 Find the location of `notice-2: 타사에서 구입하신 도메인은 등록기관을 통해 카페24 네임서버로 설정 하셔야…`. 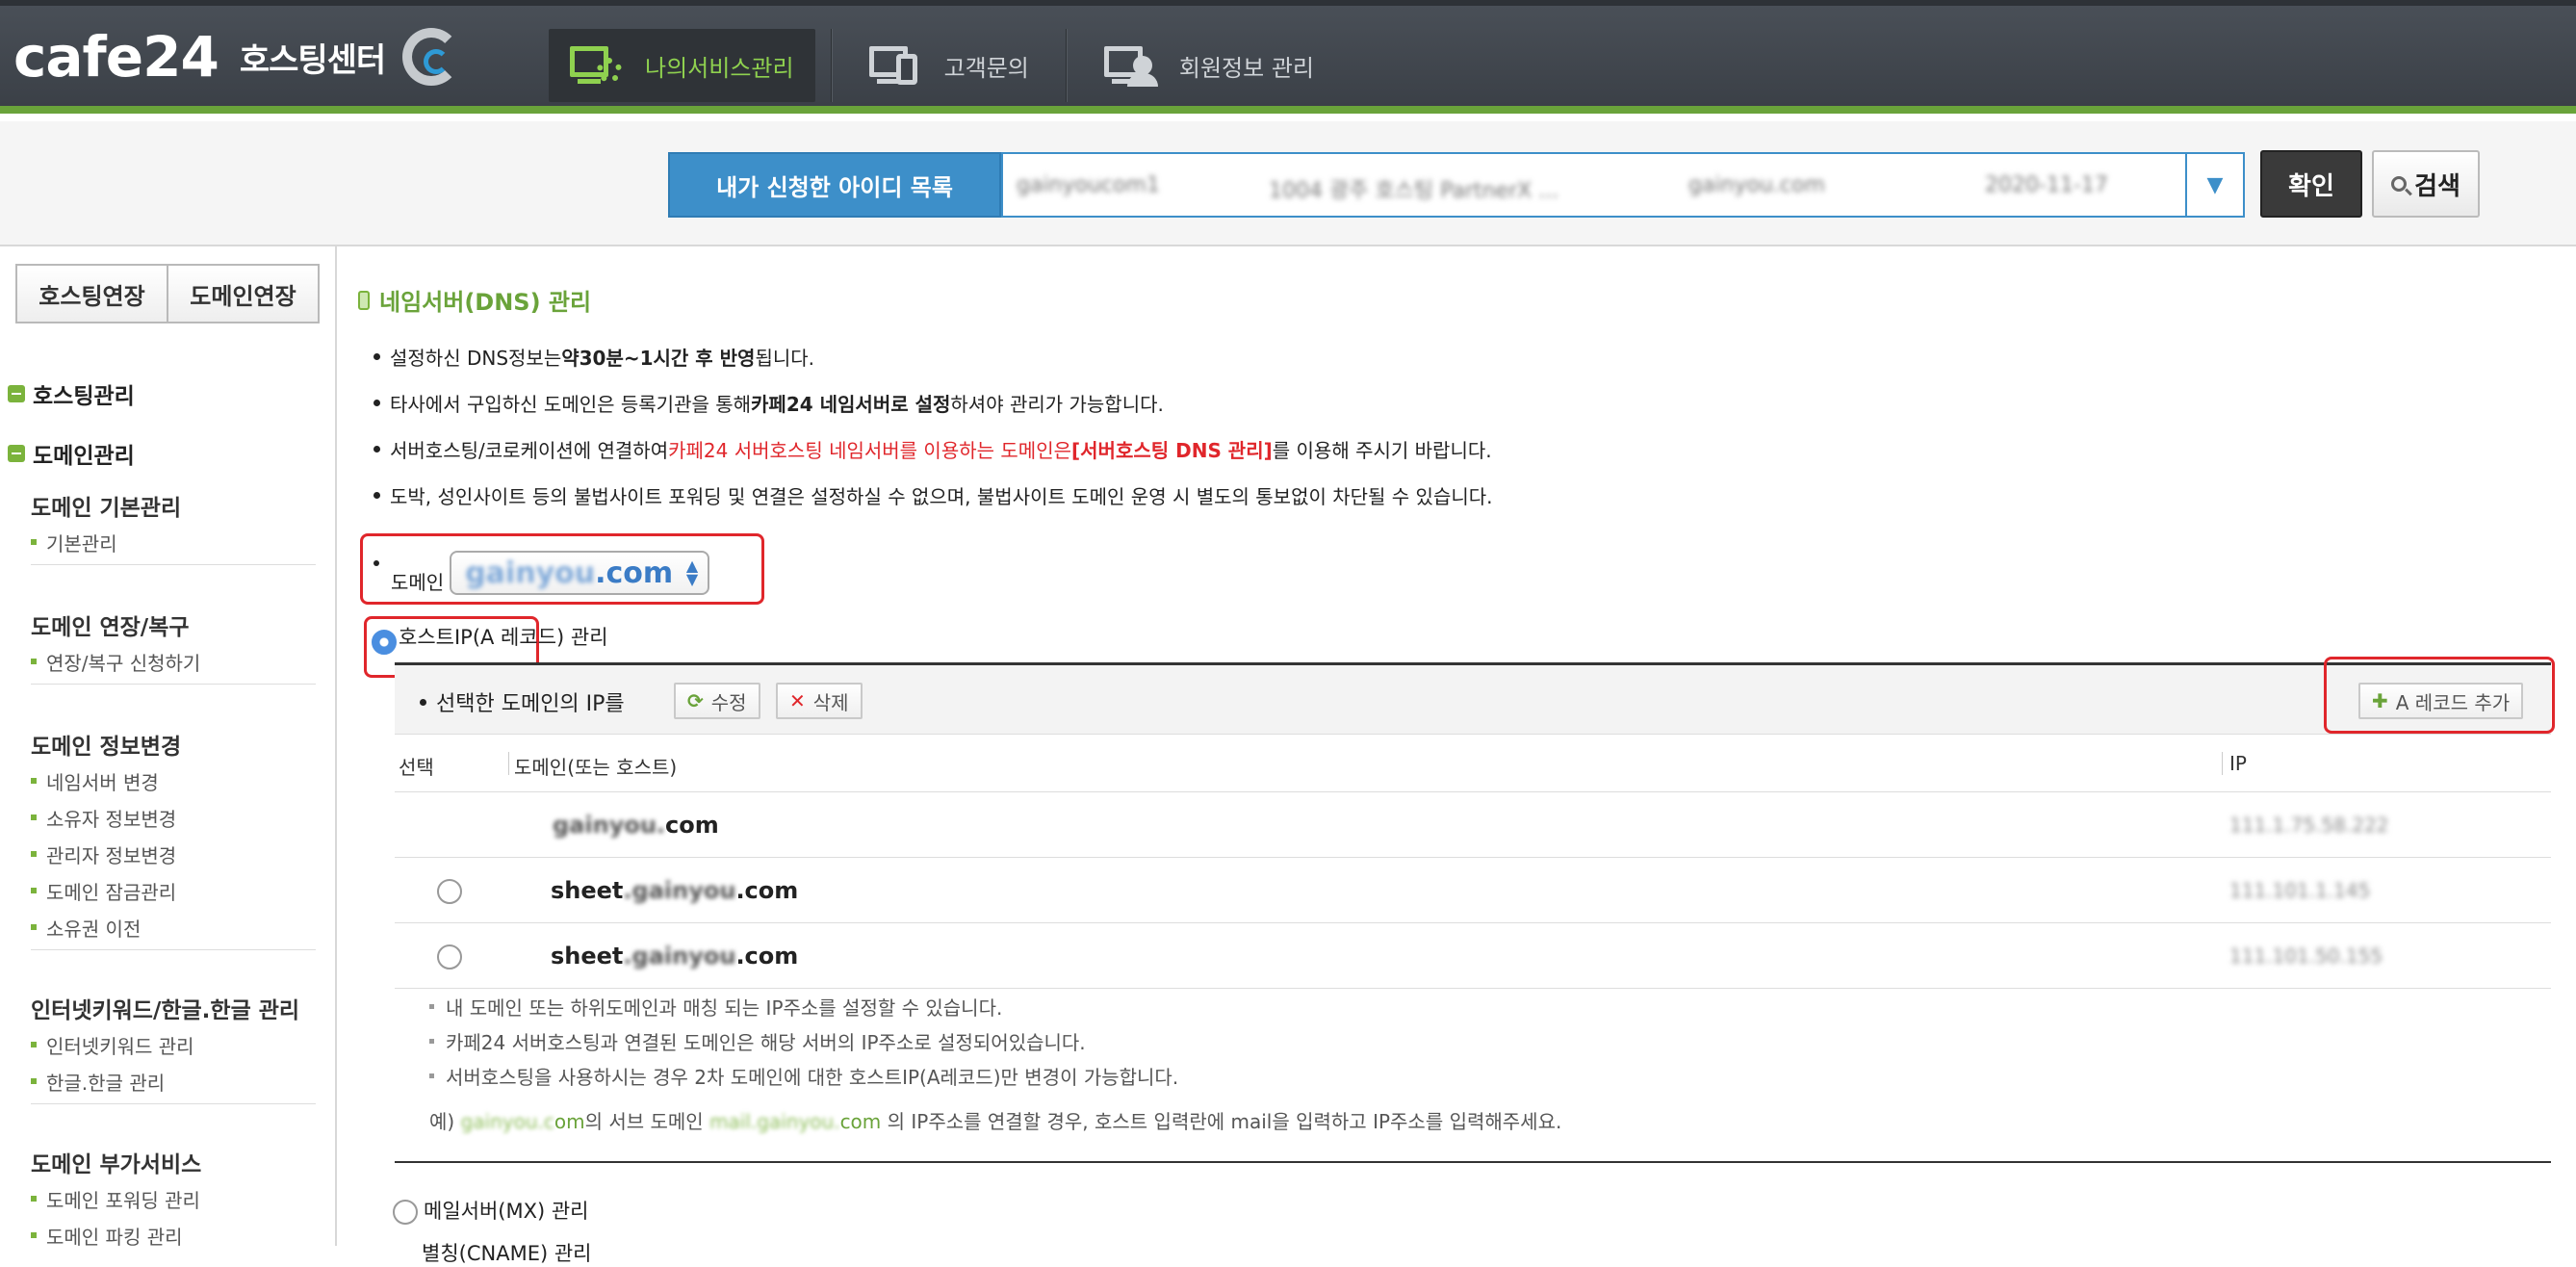

notice-2: 타사에서 구입하신 도메인은 등록기관을 통해 카페24 네임서버로 설정 하셔야… is located at coordinates (769, 403).